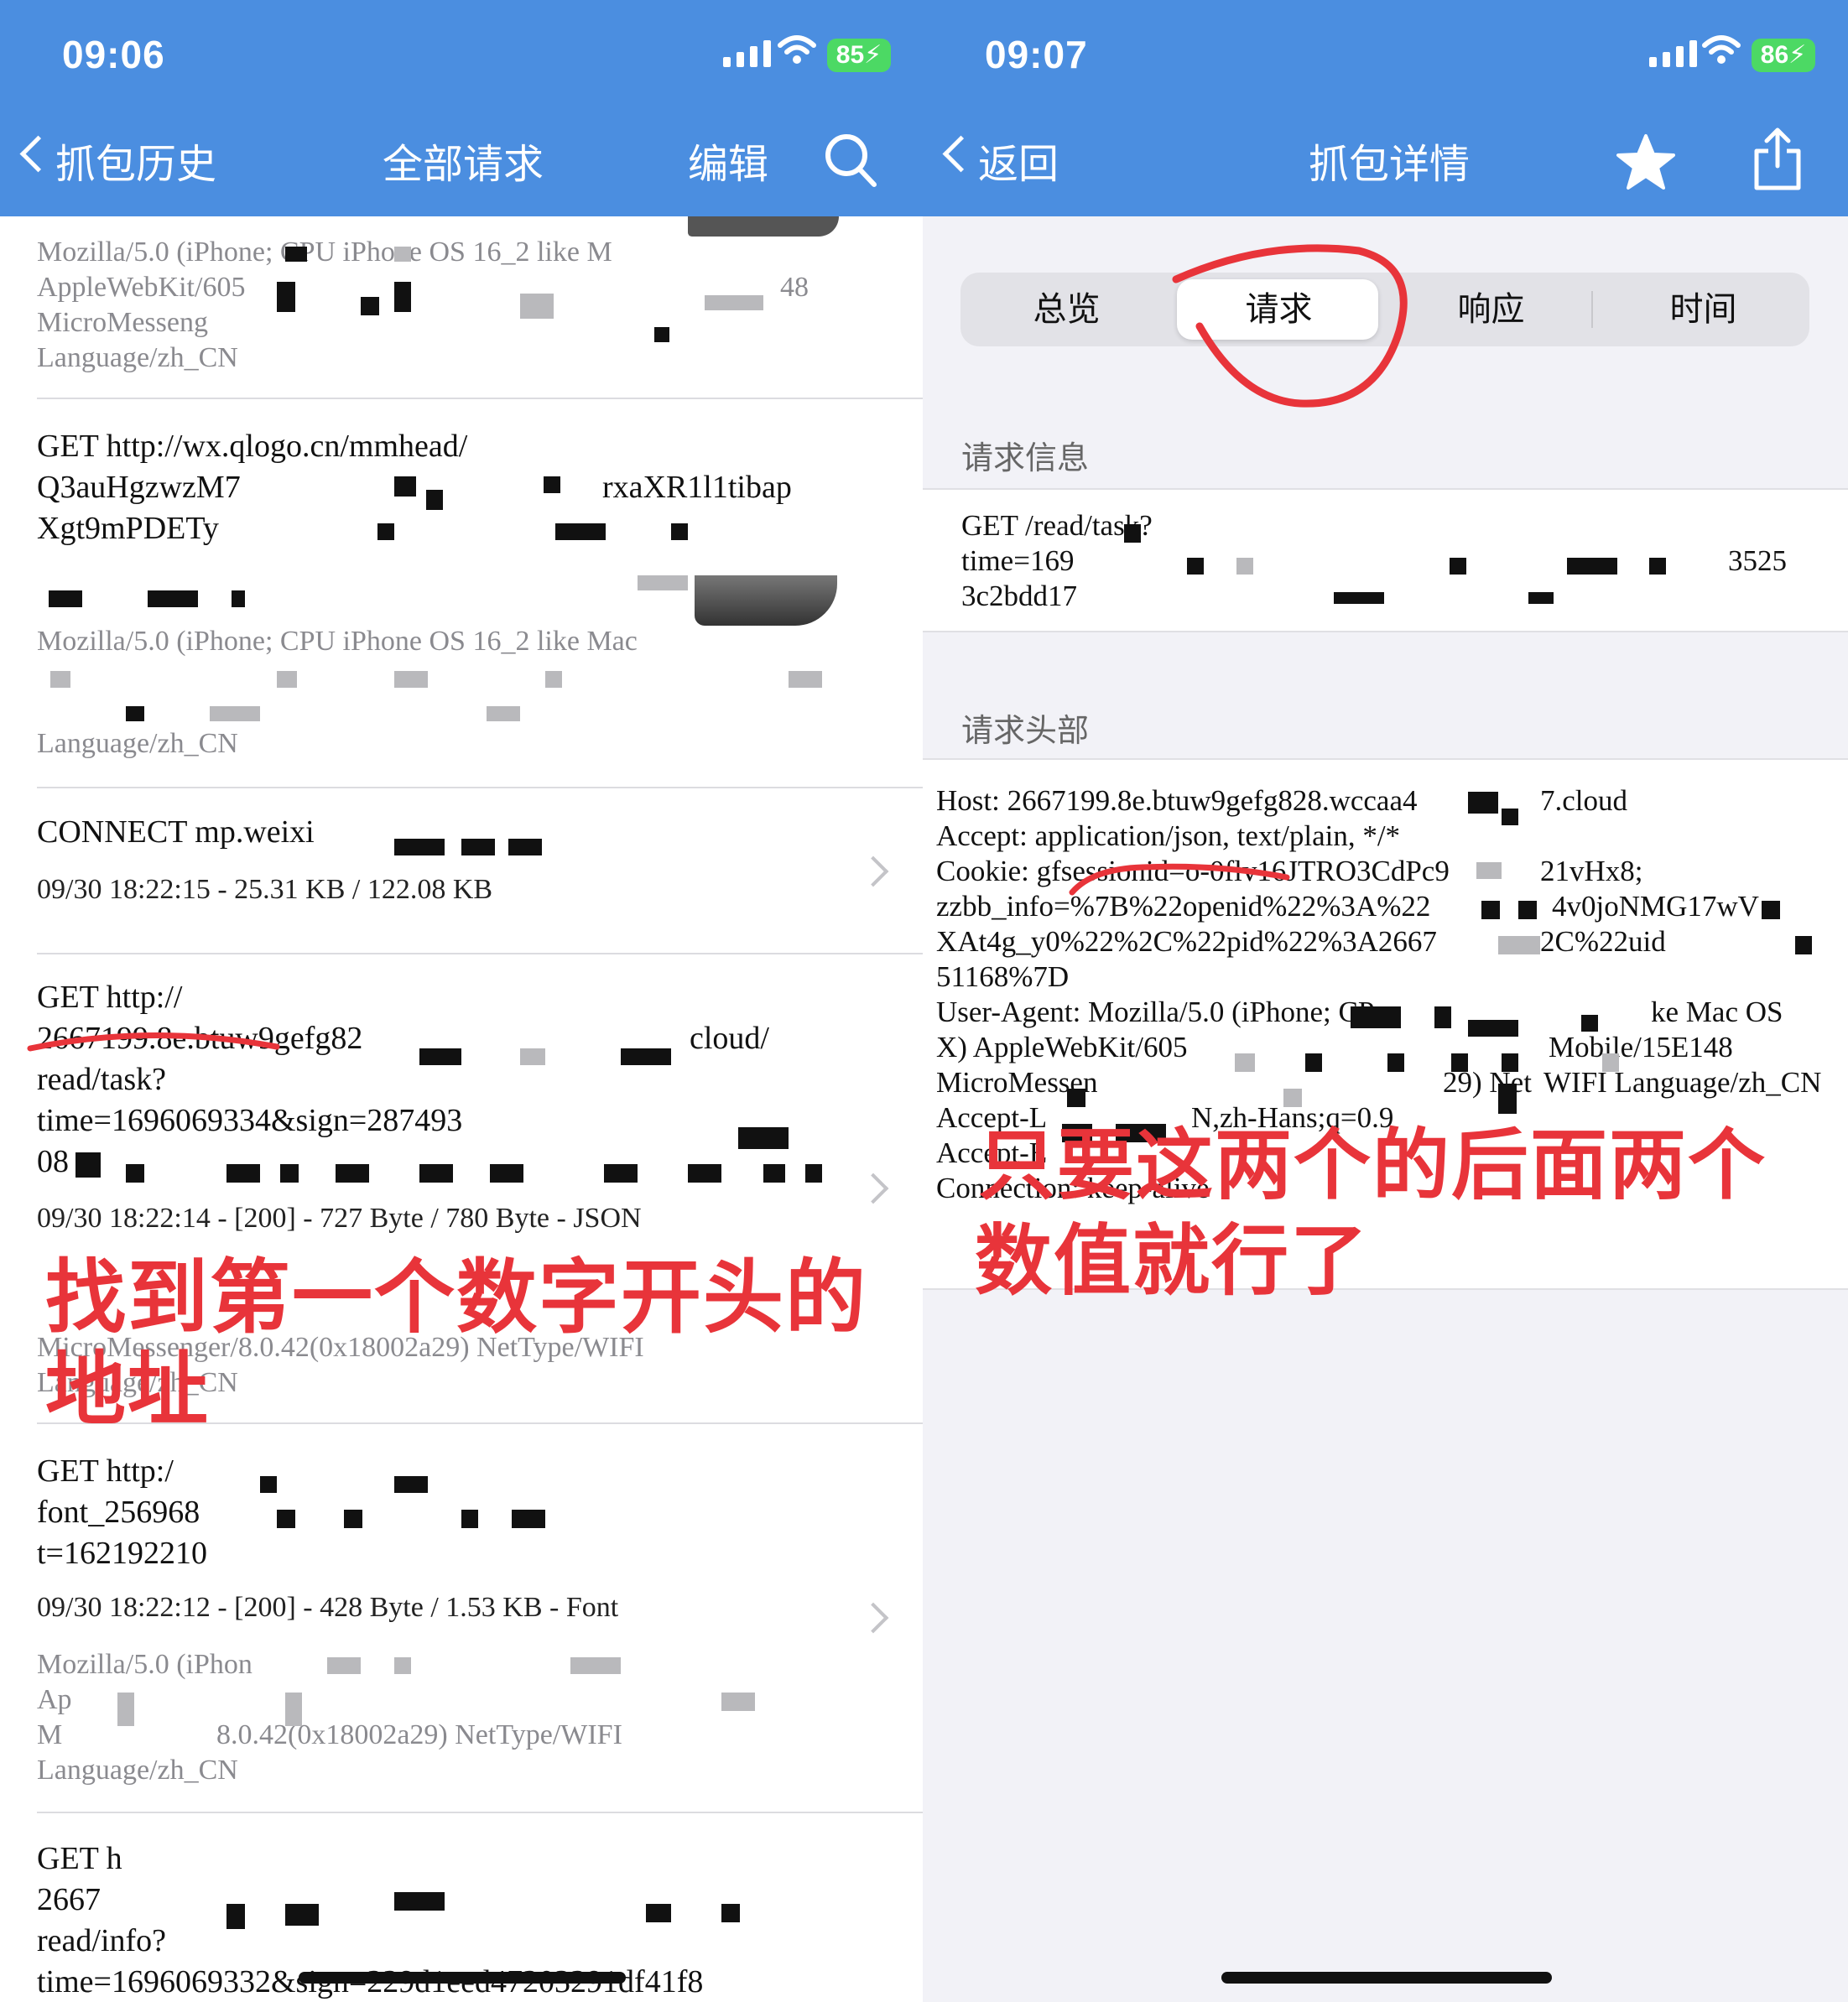  I want to click on request-line: font_256968, so click(118, 1512).